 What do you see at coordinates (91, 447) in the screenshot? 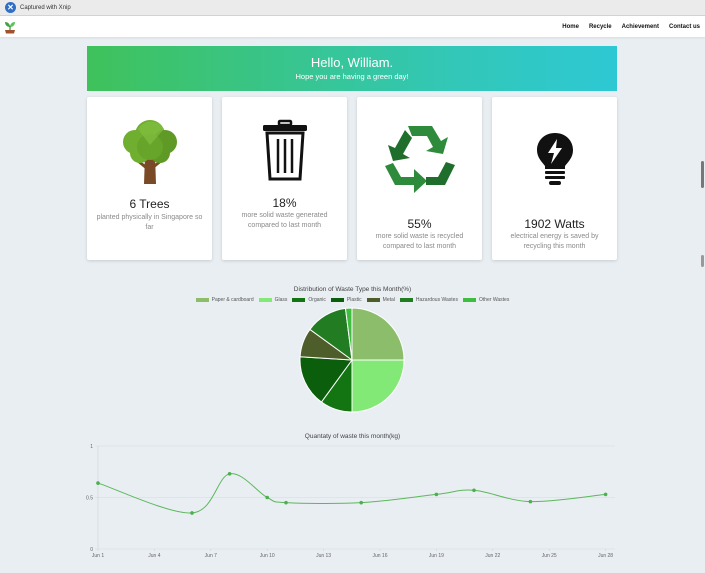
I see `y-tick-label: 1` at bounding box center [91, 447].